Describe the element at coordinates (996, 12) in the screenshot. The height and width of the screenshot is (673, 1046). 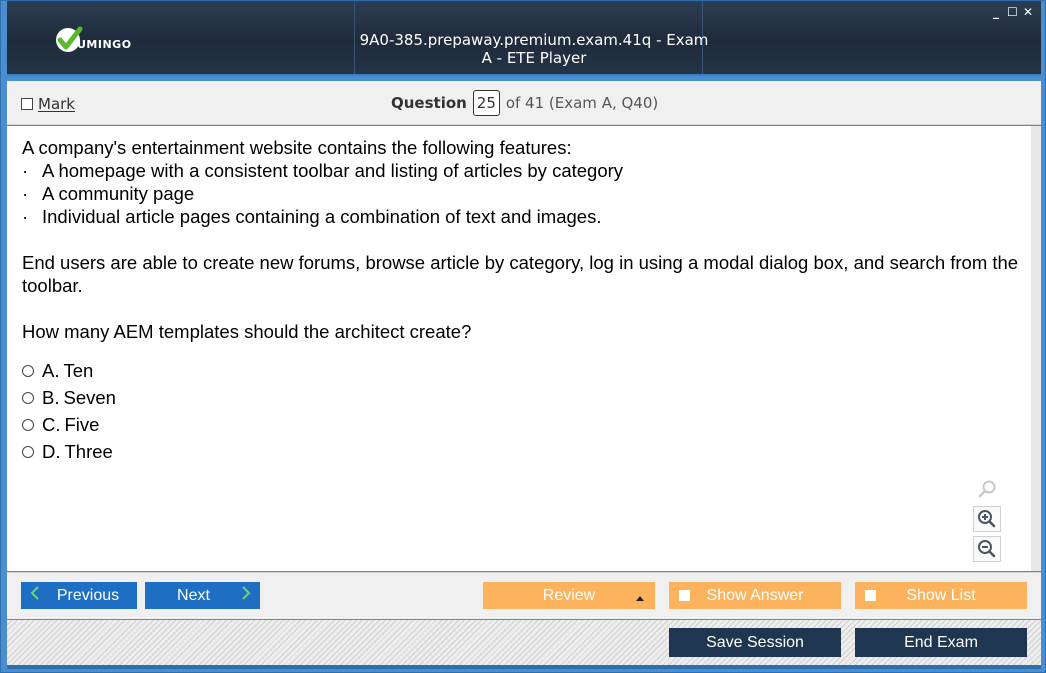
I see `minimize-icon: _` at that location.